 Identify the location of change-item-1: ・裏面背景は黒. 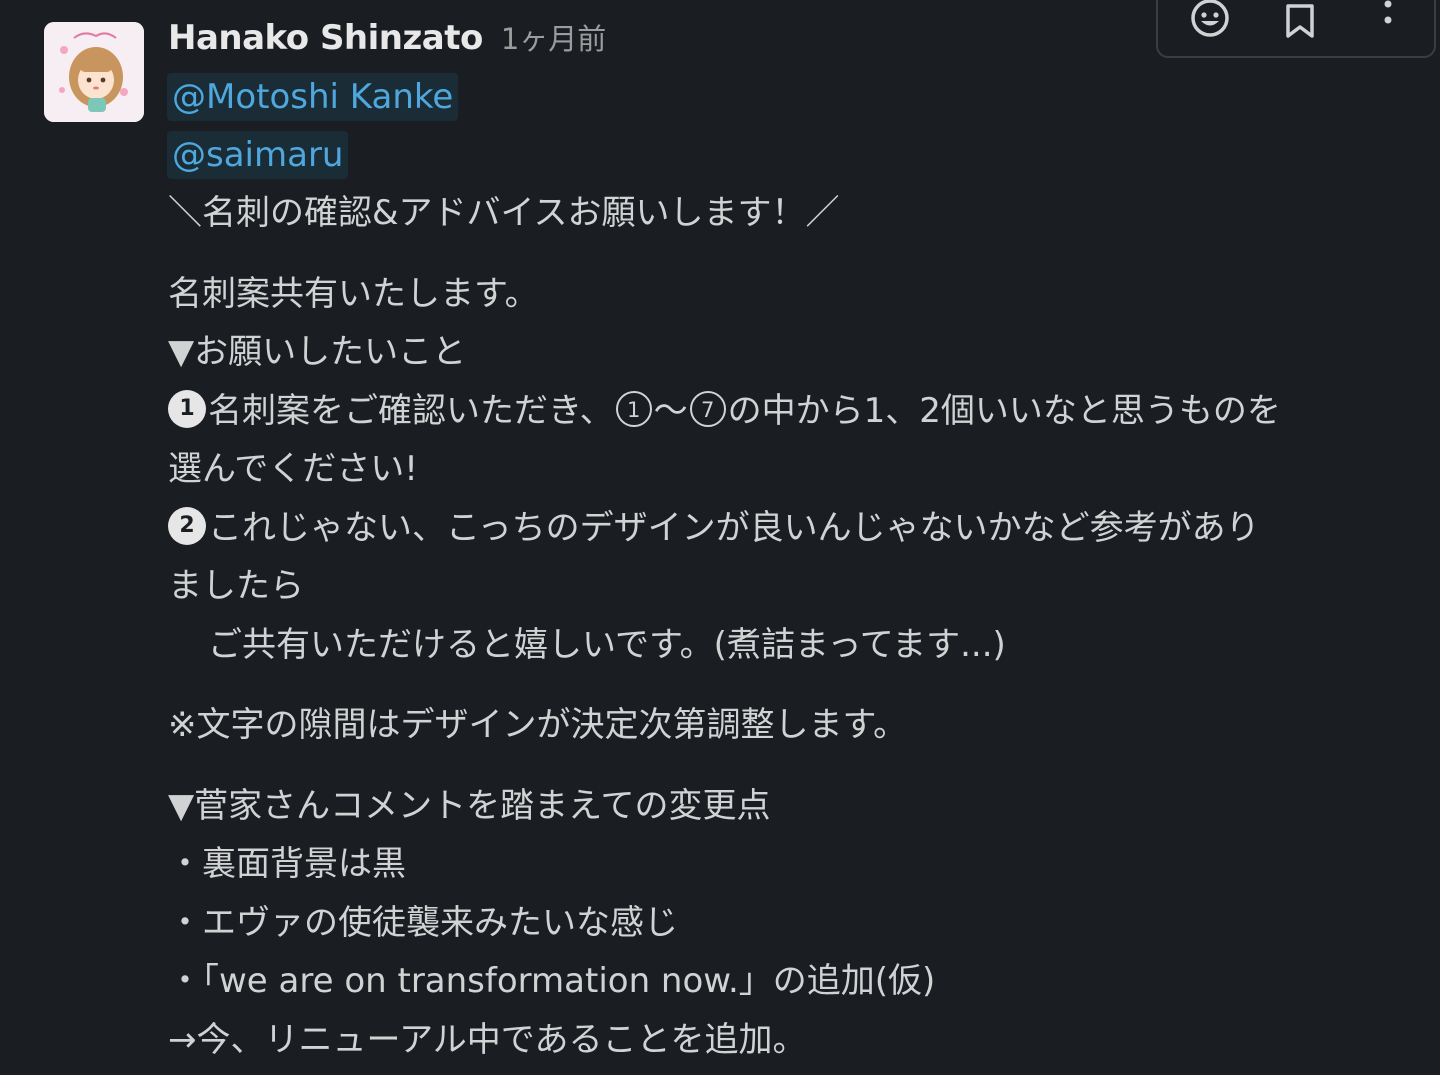
(287, 864).